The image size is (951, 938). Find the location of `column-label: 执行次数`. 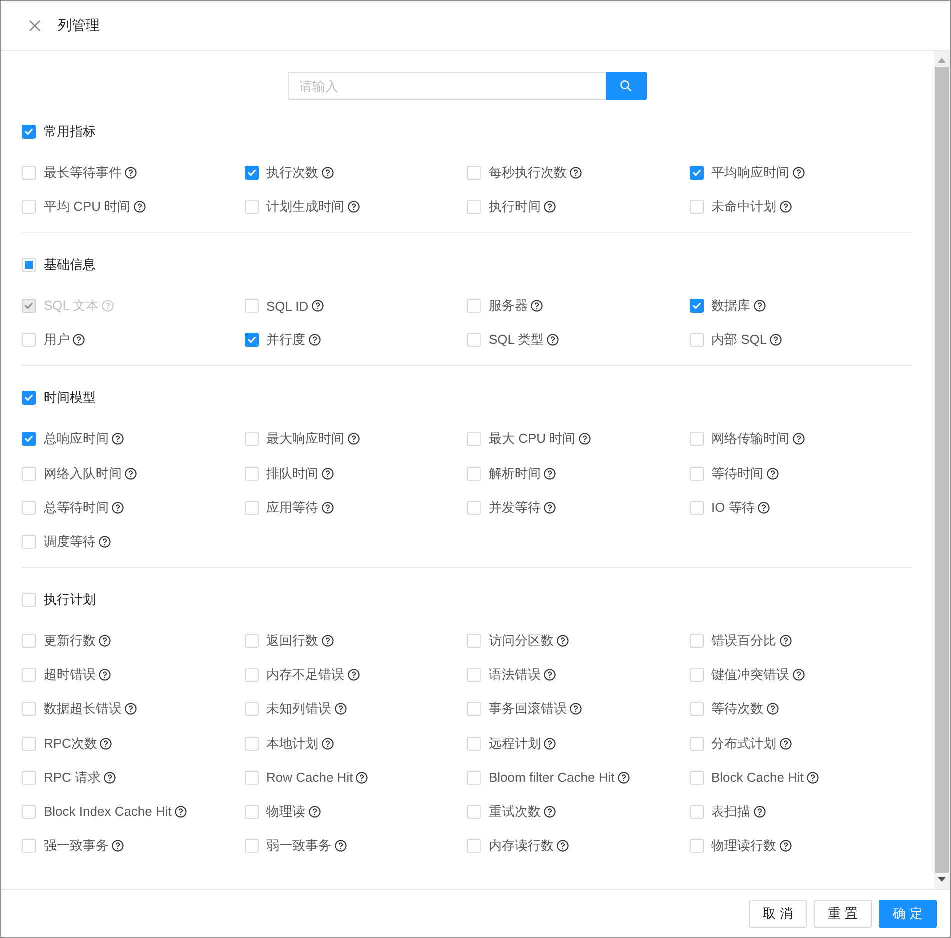

column-label: 执行次数 is located at coordinates (292, 173).